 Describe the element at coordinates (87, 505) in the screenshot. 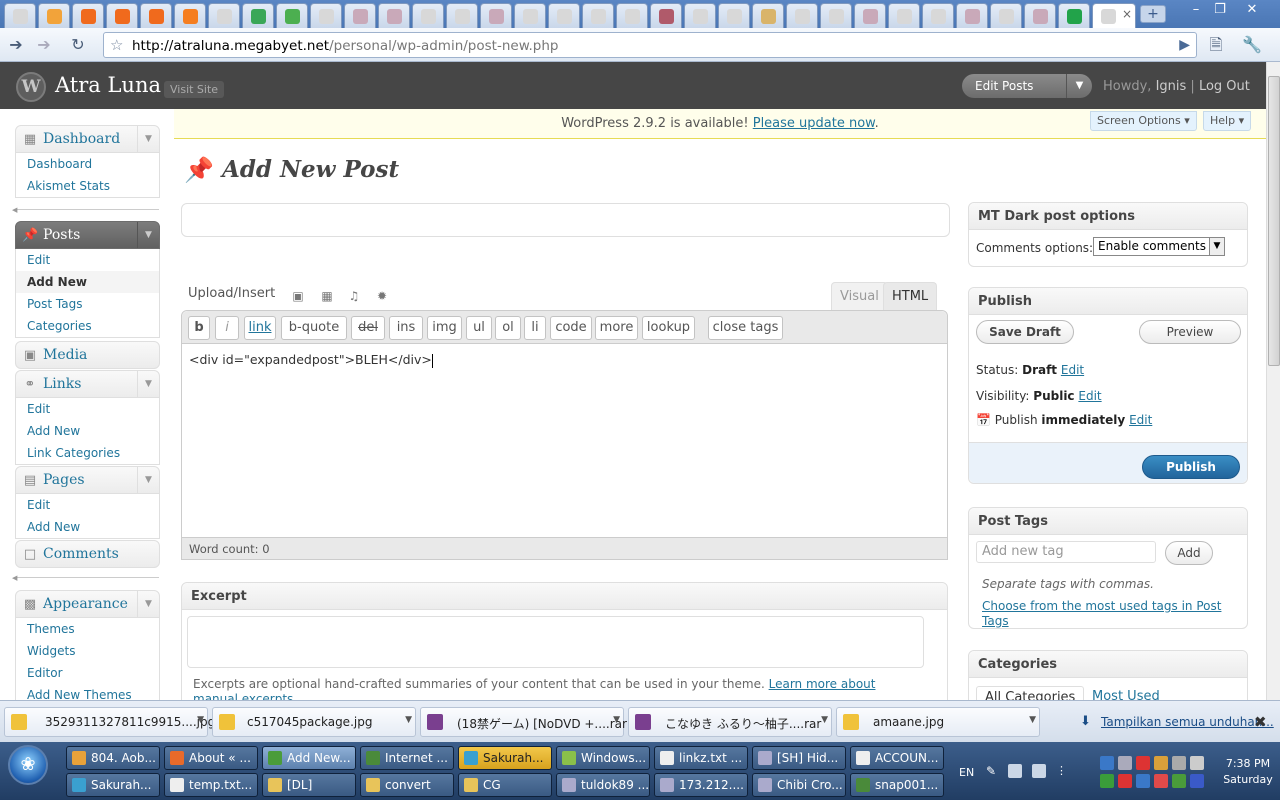

I see `submenu-edit-pages: Edit` at that location.